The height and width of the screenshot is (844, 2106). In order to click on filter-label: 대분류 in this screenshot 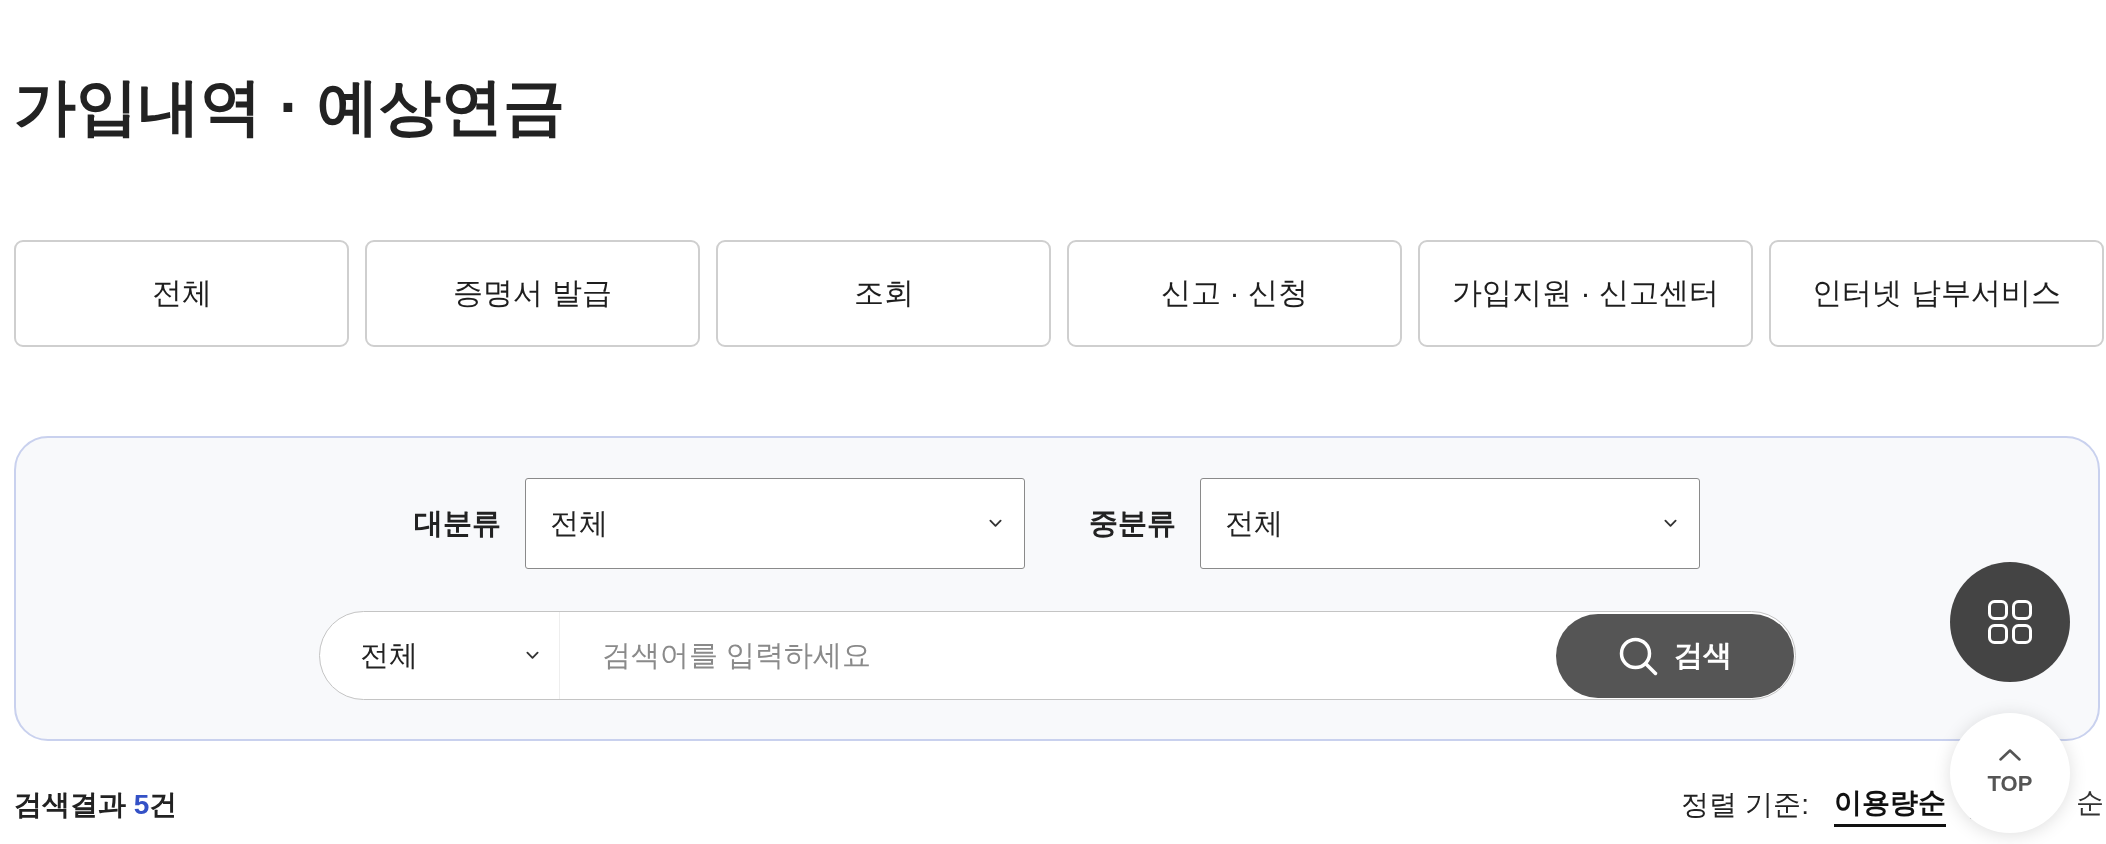, I will do `click(457, 523)`.